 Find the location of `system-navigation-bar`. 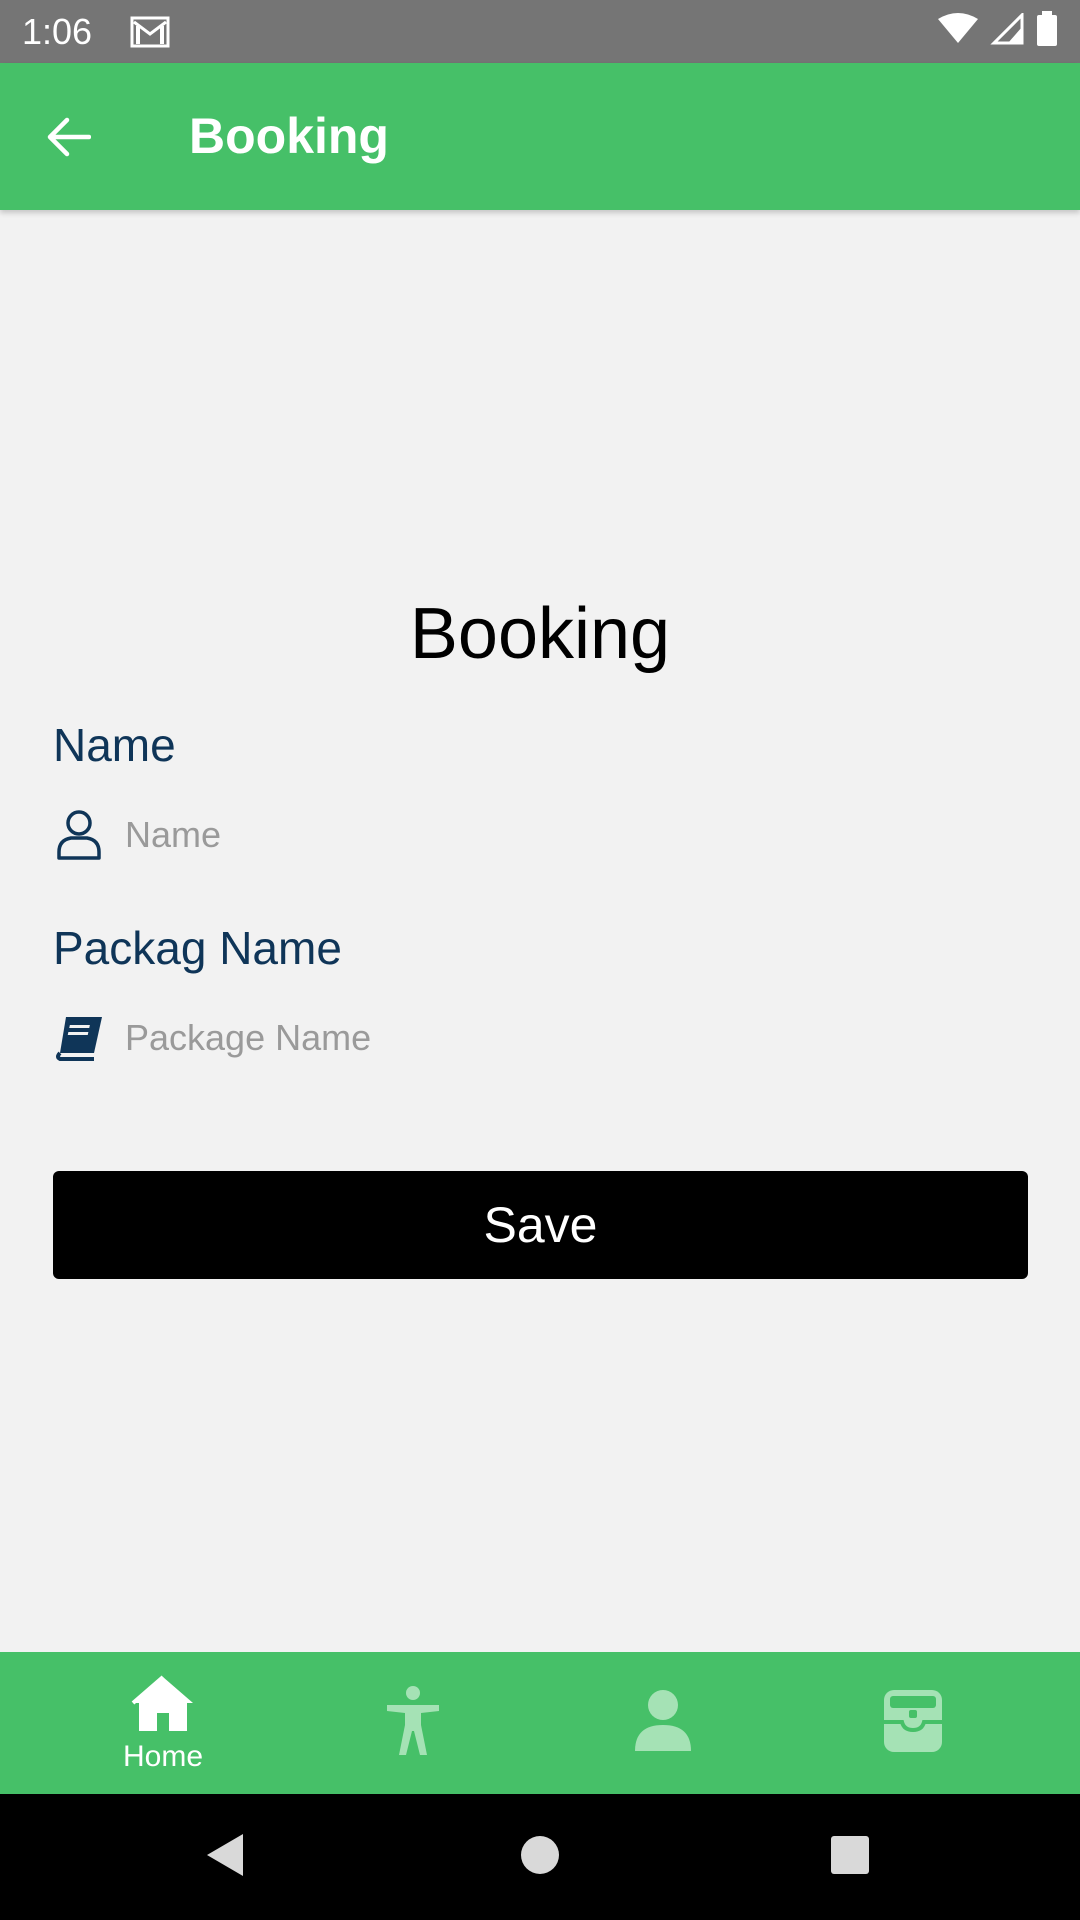

system-navigation-bar is located at coordinates (540, 1857).